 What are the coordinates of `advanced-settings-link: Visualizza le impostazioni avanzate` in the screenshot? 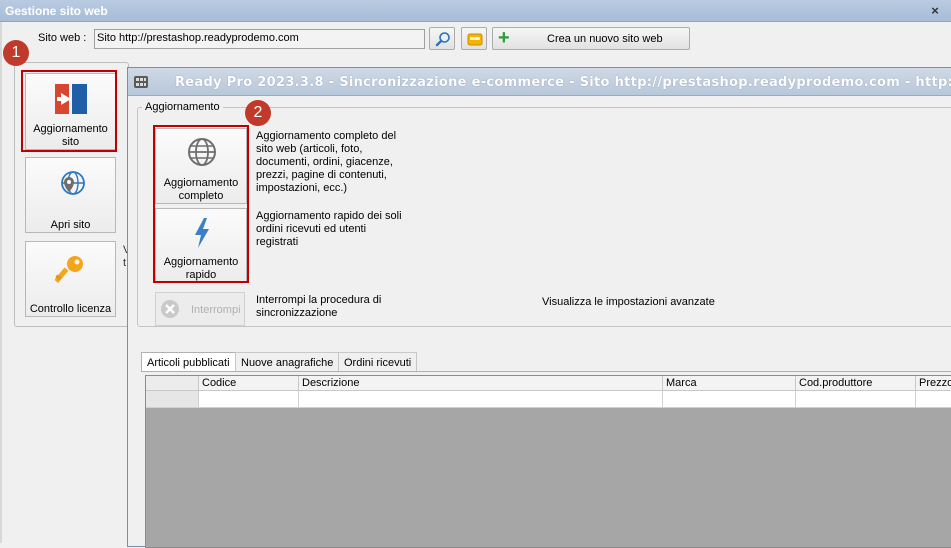 It's located at (628, 302).